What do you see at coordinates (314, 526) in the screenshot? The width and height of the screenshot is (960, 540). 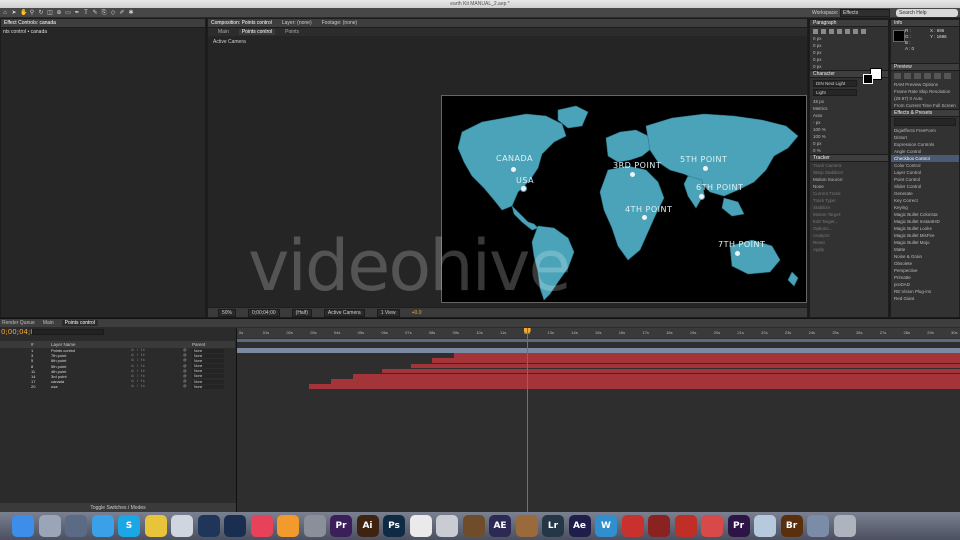 I see `system-preferences-icon` at bounding box center [314, 526].